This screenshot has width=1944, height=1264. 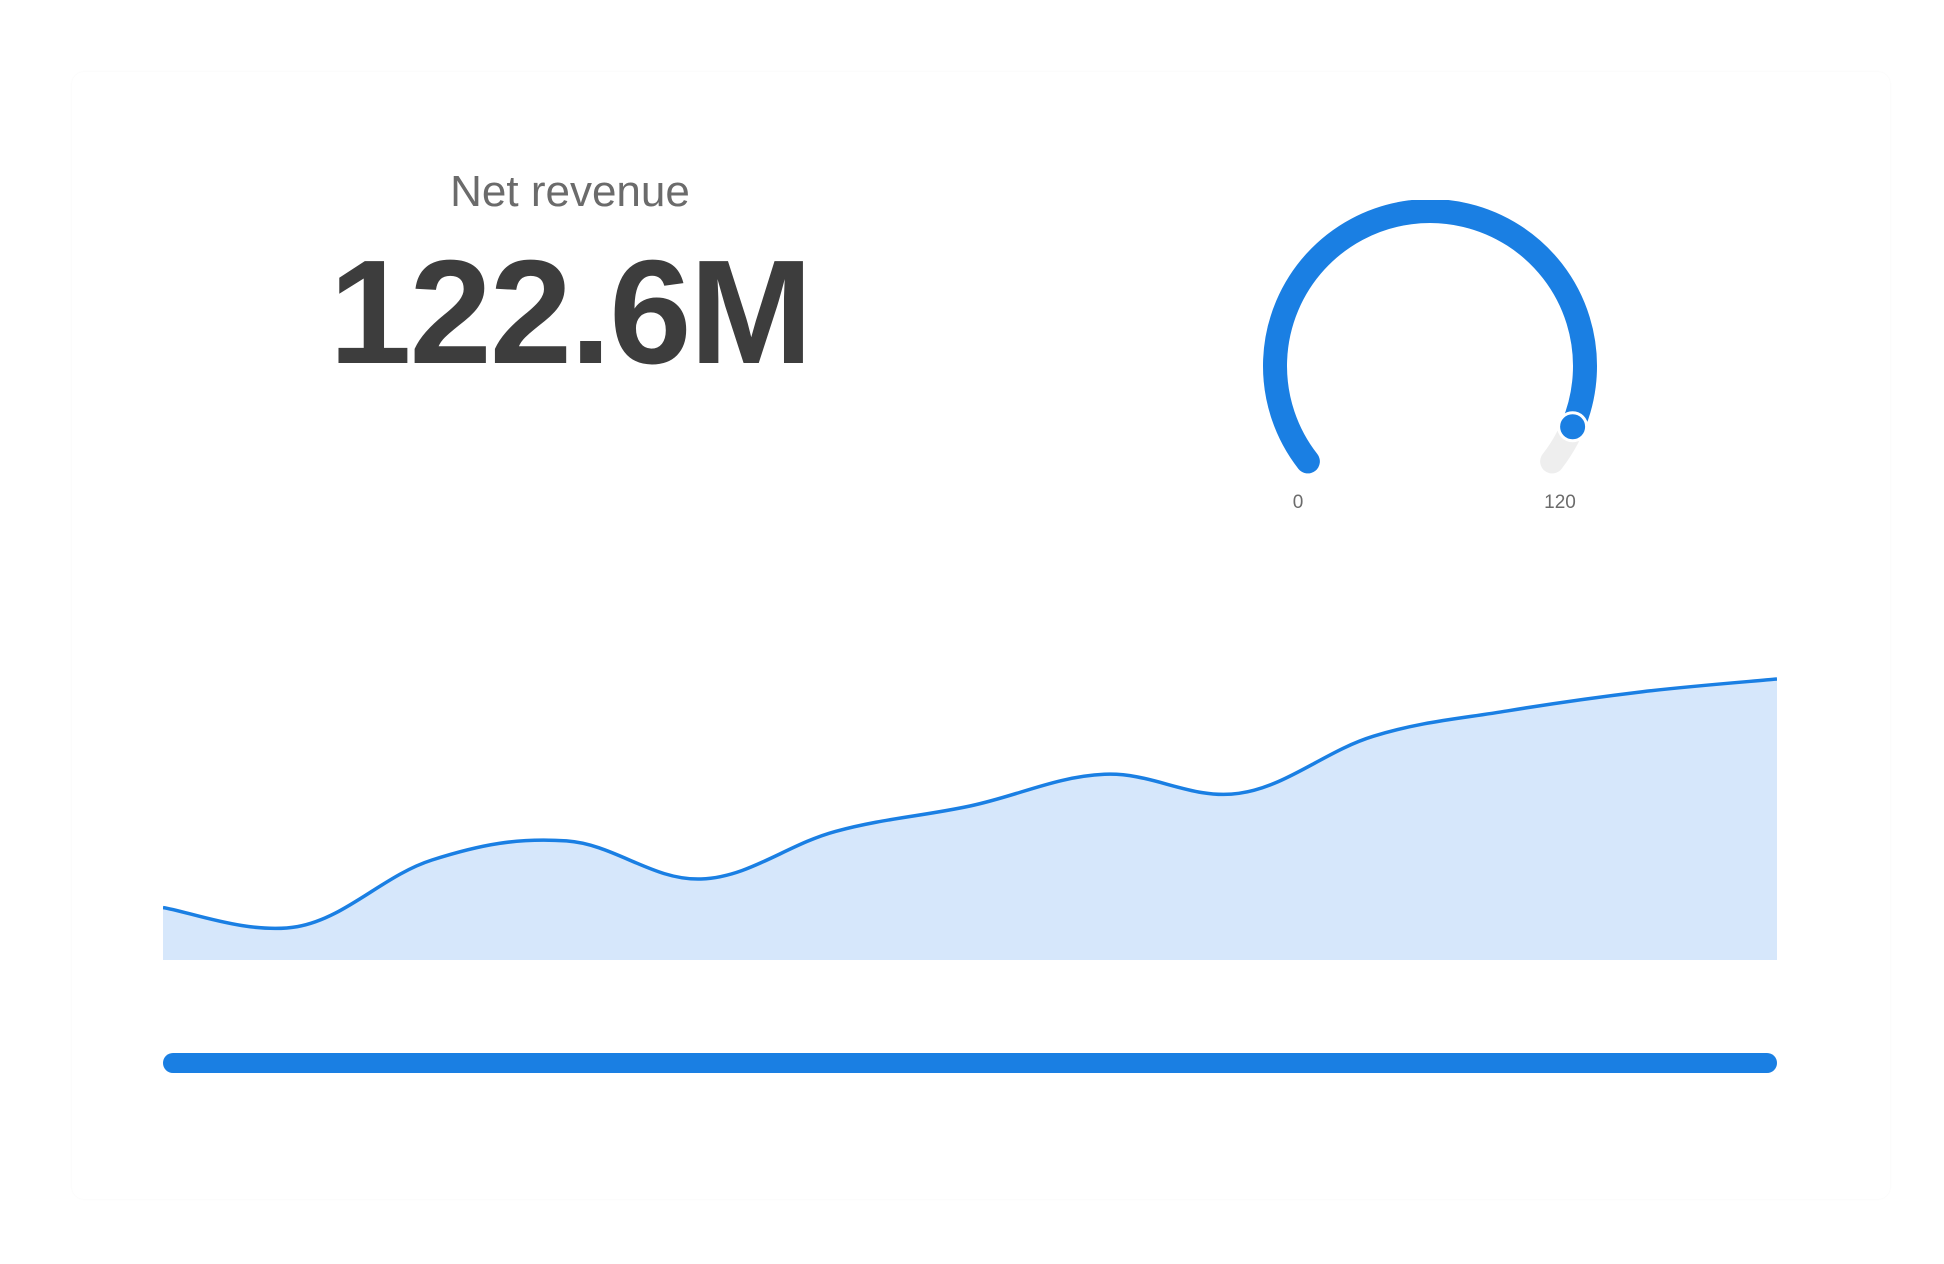 What do you see at coordinates (1560, 502) in the screenshot?
I see `gauge-max-label: 120` at bounding box center [1560, 502].